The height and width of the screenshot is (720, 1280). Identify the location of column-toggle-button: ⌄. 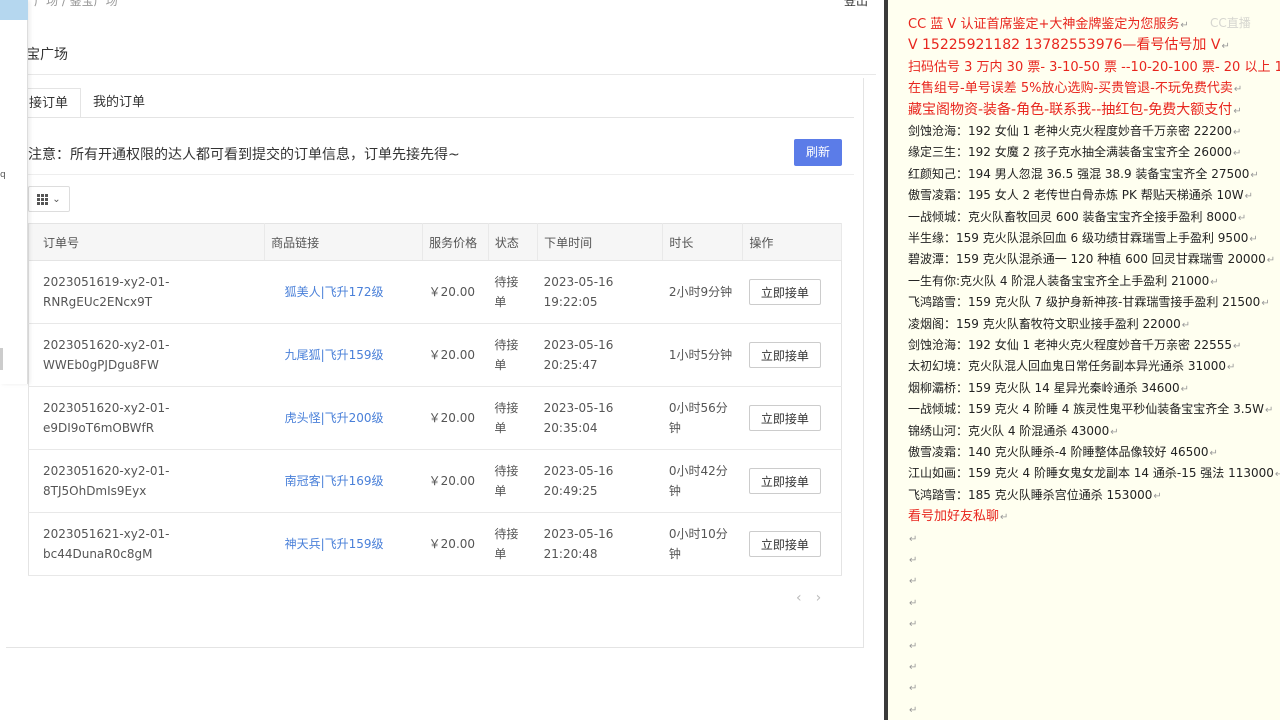
(49, 199).